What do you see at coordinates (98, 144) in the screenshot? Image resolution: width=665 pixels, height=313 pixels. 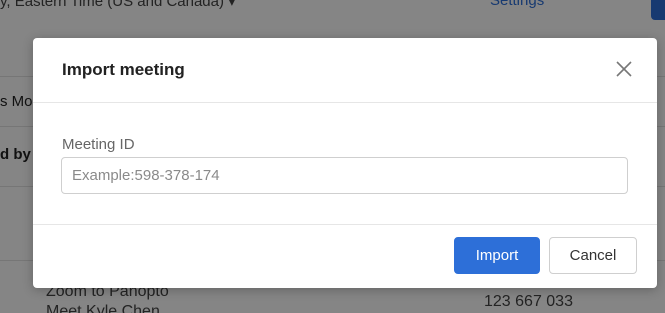 I see `meeting-id-label: Meeting ID` at bounding box center [98, 144].